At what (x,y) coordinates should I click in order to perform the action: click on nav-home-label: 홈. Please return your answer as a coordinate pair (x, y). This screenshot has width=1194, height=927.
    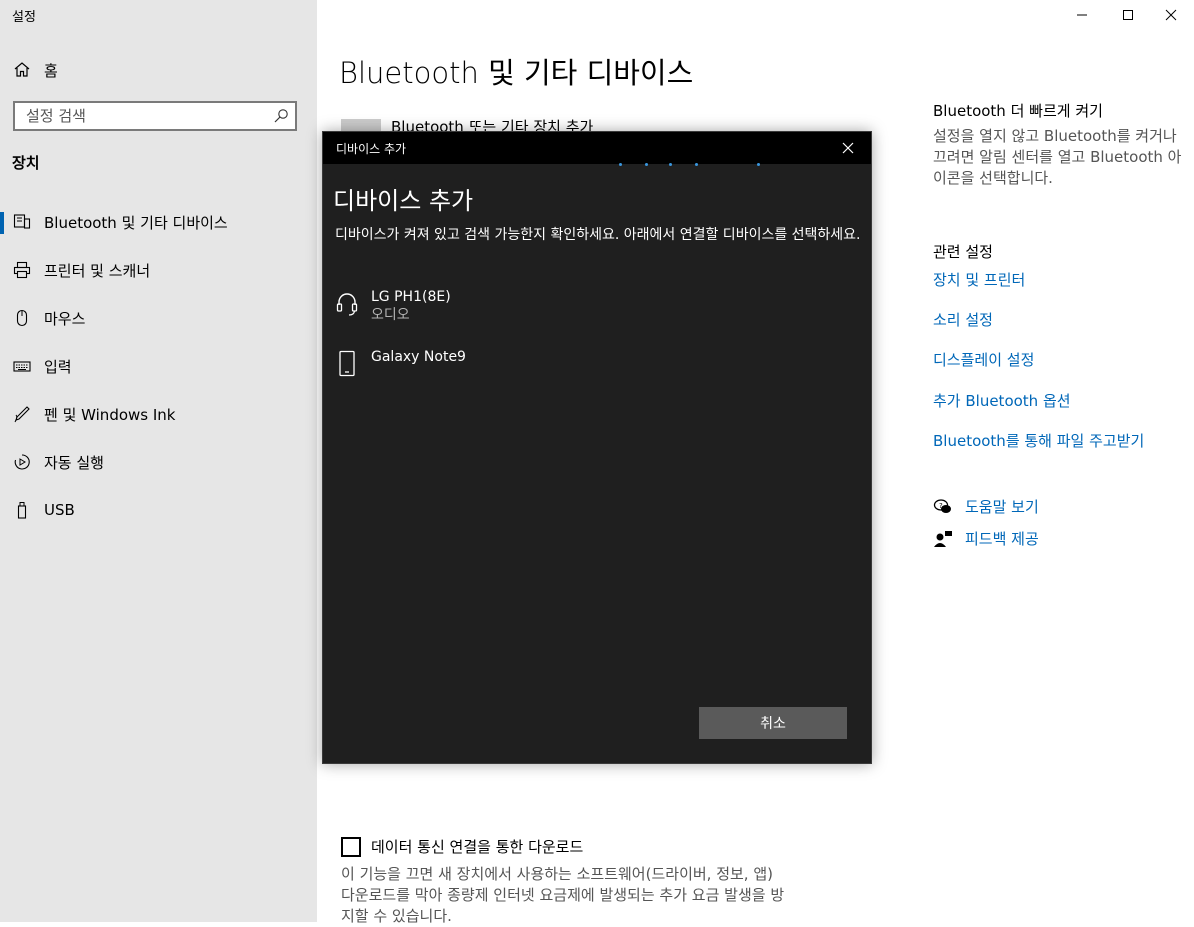
    Looking at the image, I should click on (51, 70).